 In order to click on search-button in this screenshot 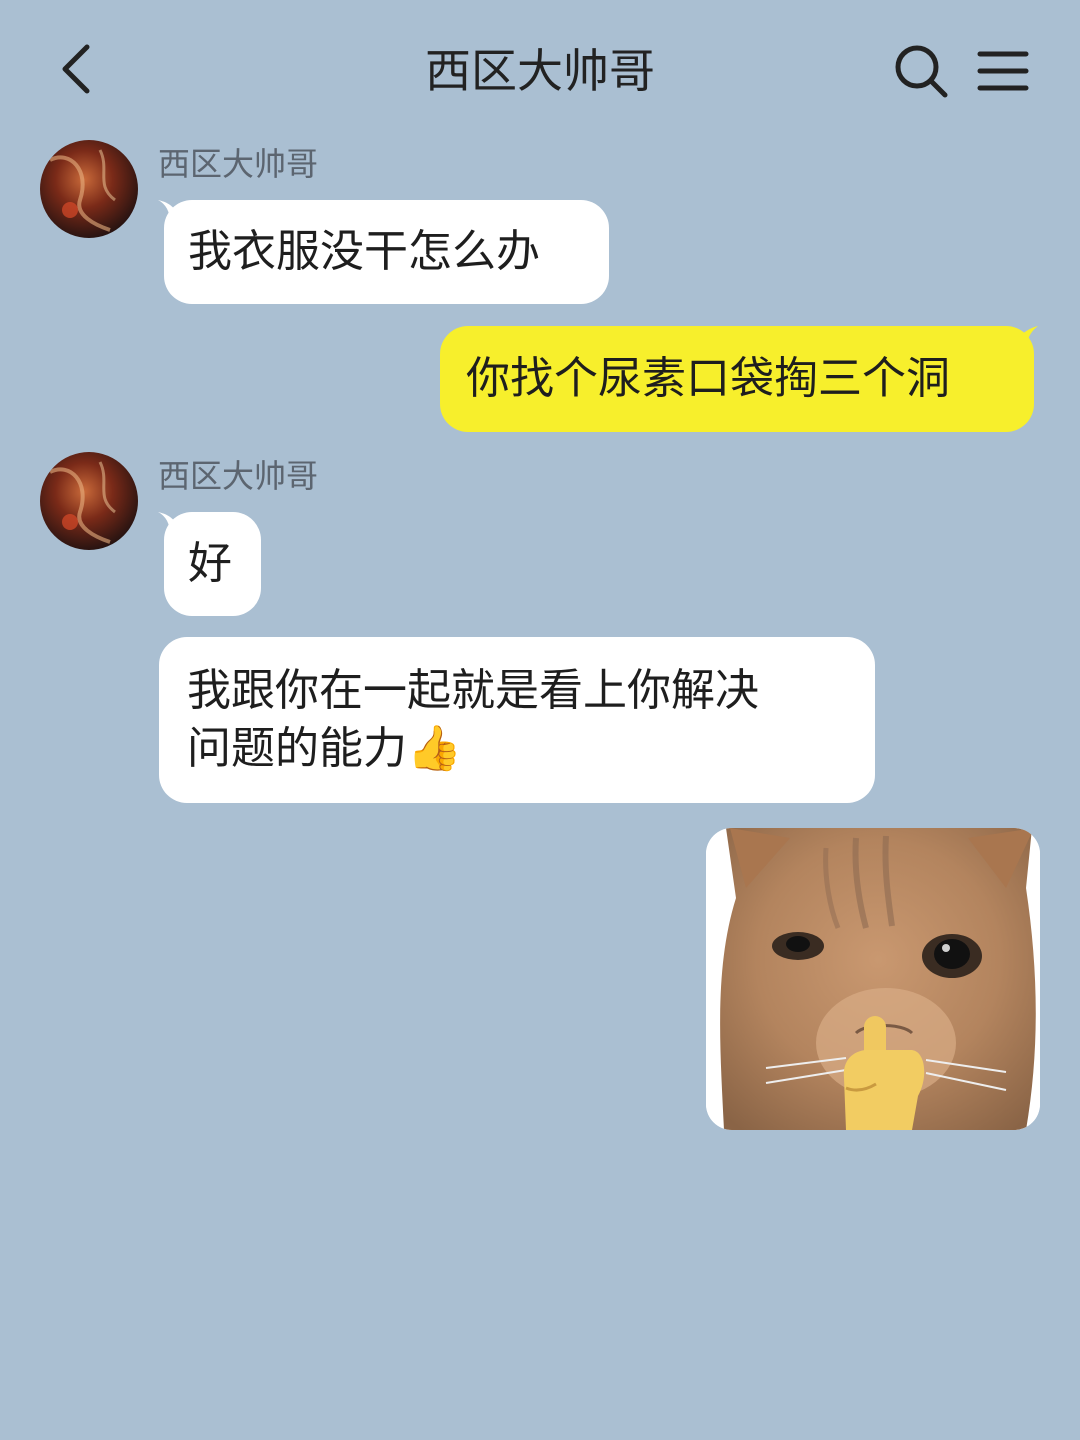, I will do `click(921, 71)`.